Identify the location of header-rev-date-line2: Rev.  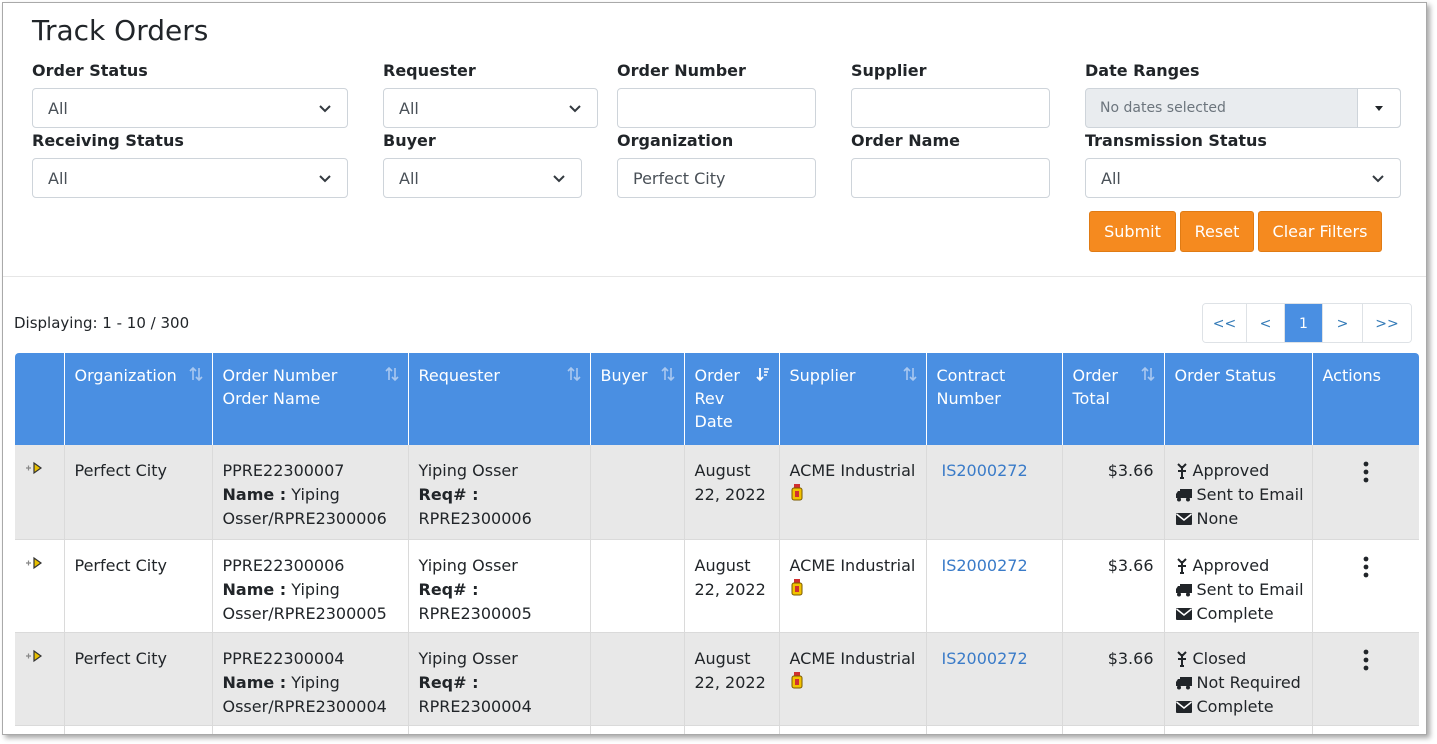
(709, 398).